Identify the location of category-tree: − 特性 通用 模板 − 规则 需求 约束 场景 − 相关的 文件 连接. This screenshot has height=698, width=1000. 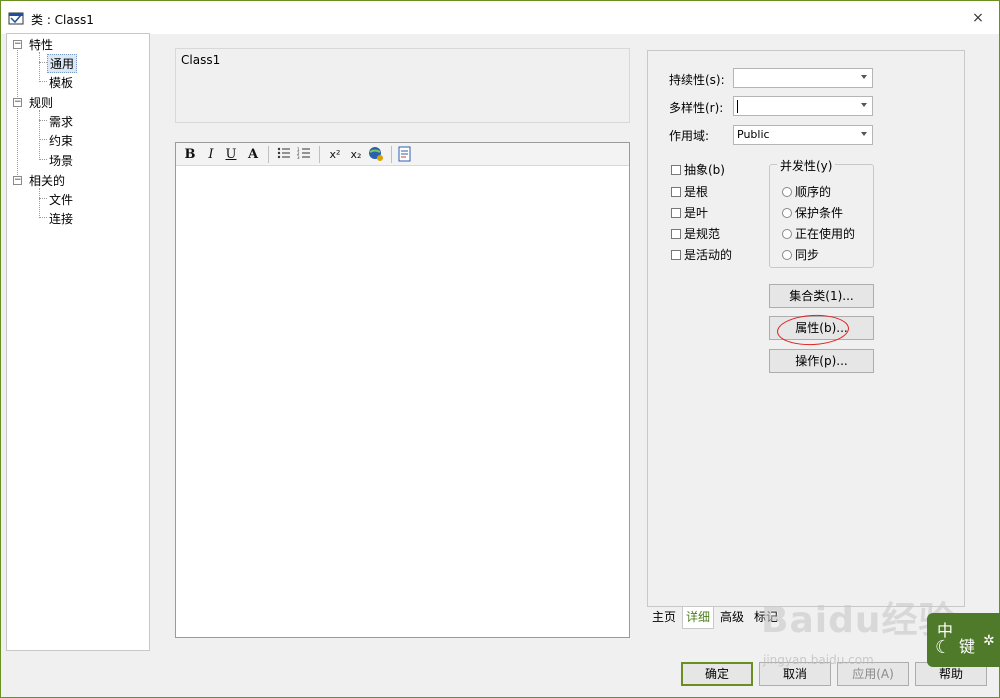
(78, 342).